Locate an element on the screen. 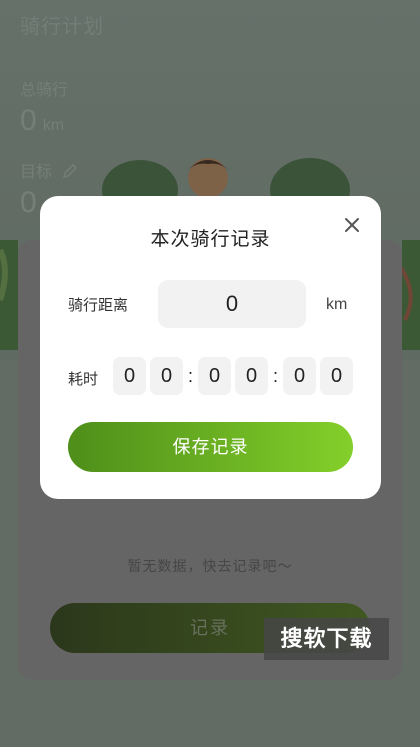 This screenshot has width=420, height=747. close-icon is located at coordinates (352, 225).